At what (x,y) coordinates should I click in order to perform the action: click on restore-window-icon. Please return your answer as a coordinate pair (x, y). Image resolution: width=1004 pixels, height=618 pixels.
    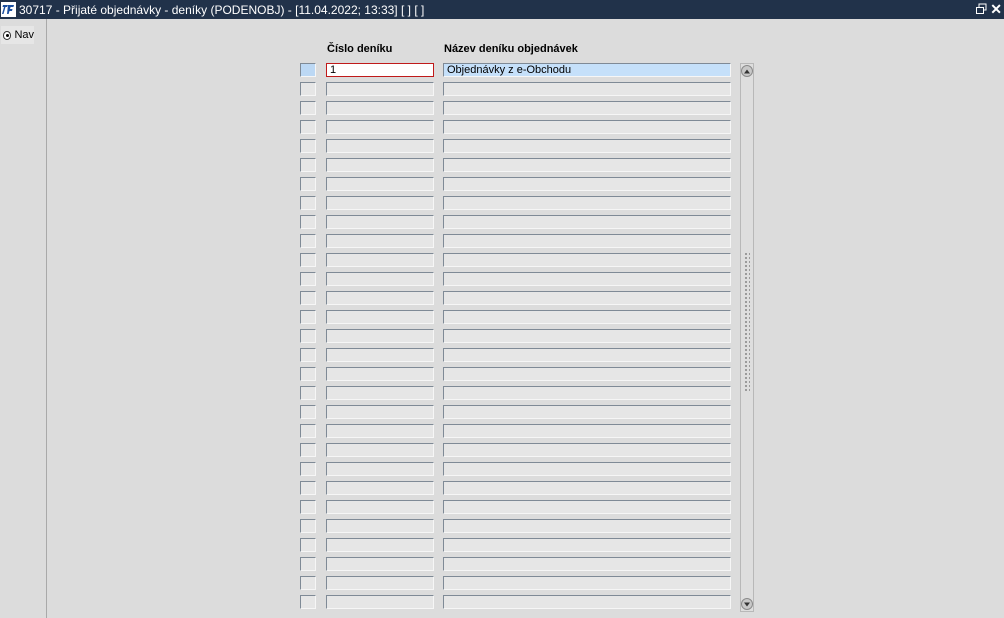
    Looking at the image, I should click on (981, 9).